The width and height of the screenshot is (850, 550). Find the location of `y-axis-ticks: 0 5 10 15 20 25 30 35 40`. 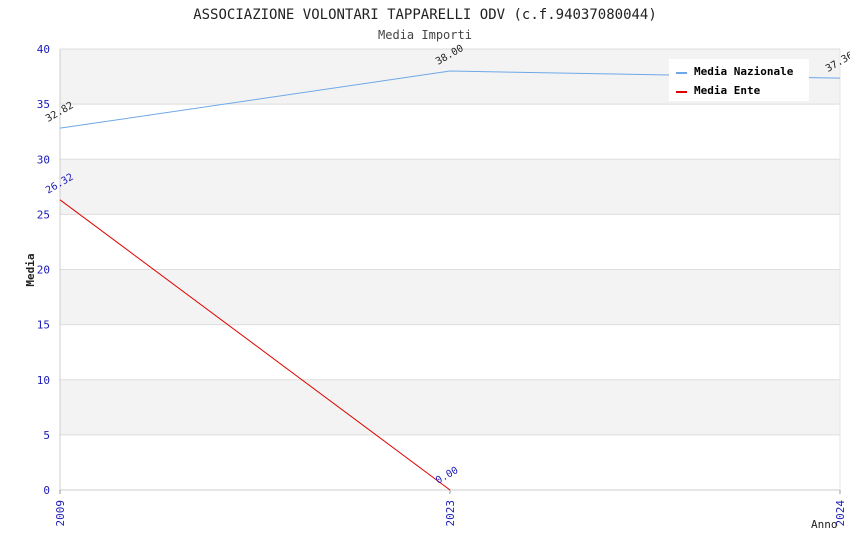

y-axis-ticks: 0 5 10 15 20 25 30 35 40 is located at coordinates (43, 270).